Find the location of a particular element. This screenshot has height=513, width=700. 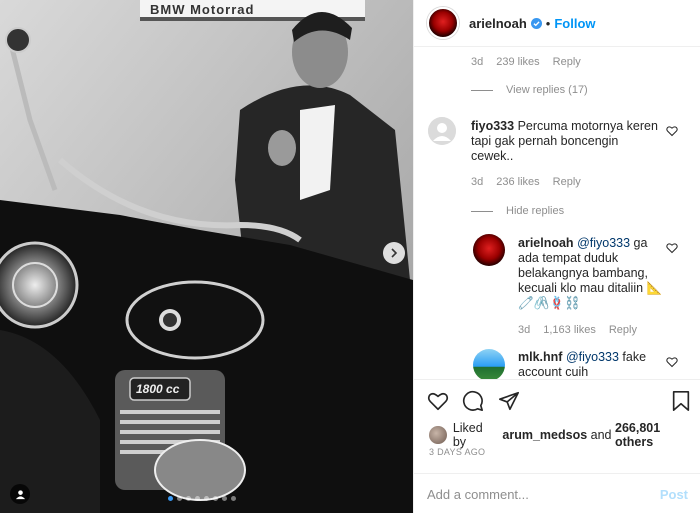

commenter-avatar is located at coordinates (442, 131).